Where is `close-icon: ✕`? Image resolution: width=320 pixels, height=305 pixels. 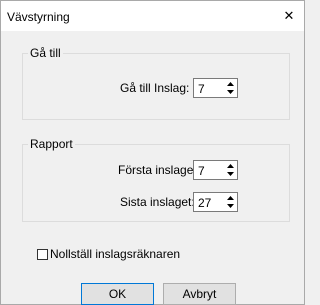 close-icon: ✕ is located at coordinates (289, 15).